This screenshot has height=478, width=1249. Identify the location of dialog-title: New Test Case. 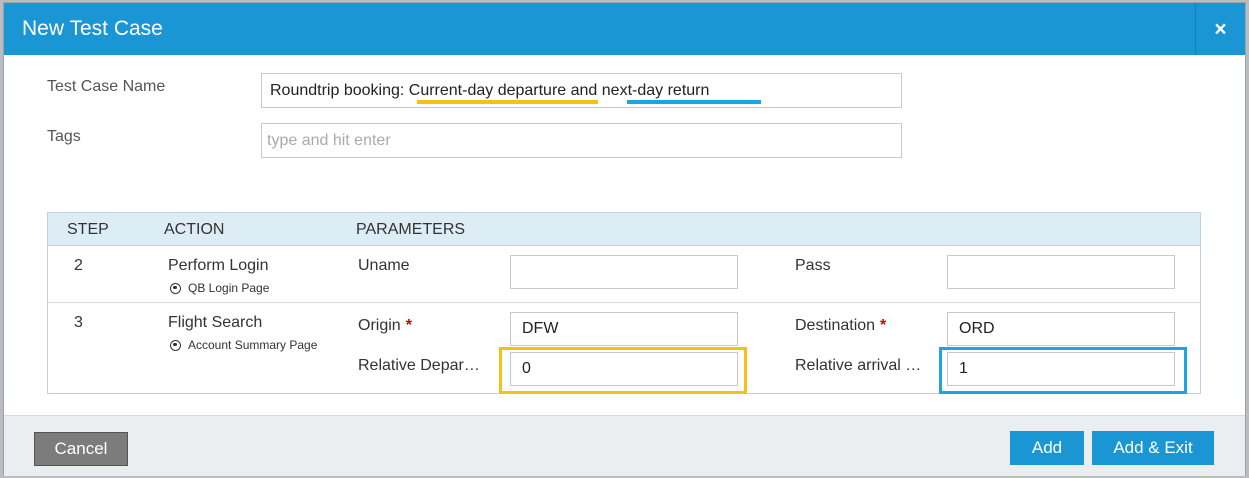
(92, 28).